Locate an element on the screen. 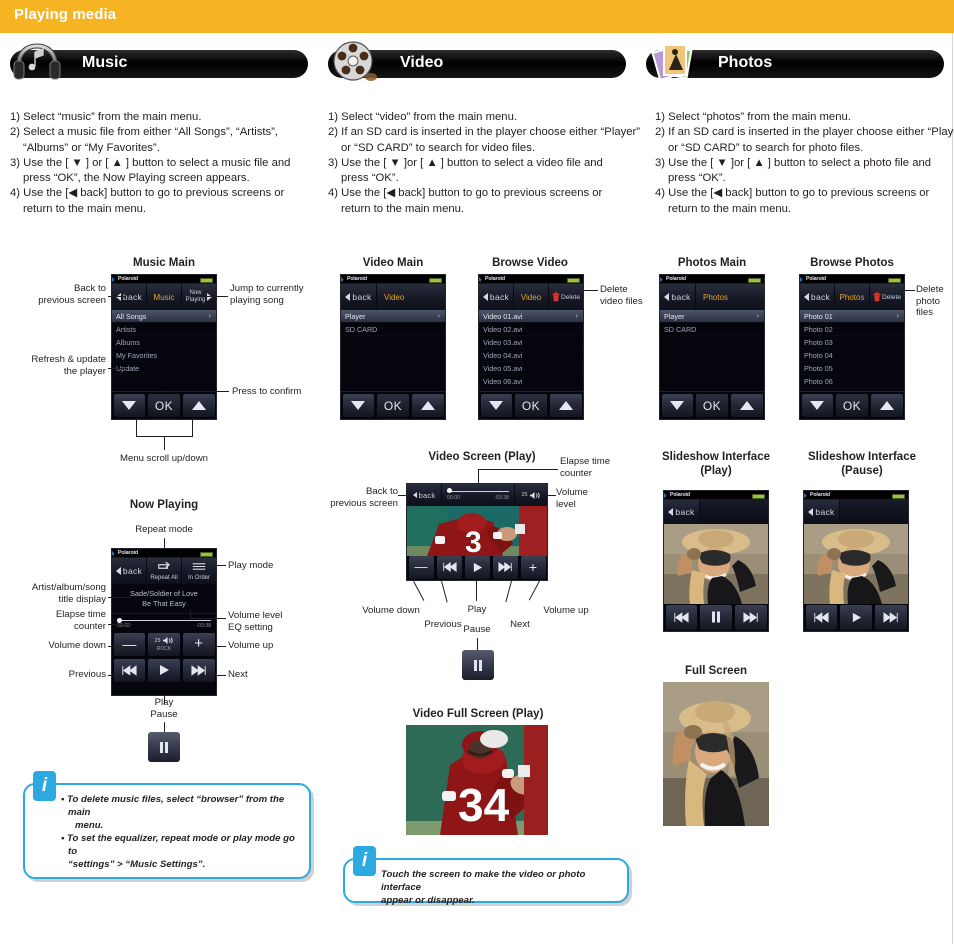 The image size is (954, 944). repeat-mode-button: Repeat All is located at coordinates (164, 571).